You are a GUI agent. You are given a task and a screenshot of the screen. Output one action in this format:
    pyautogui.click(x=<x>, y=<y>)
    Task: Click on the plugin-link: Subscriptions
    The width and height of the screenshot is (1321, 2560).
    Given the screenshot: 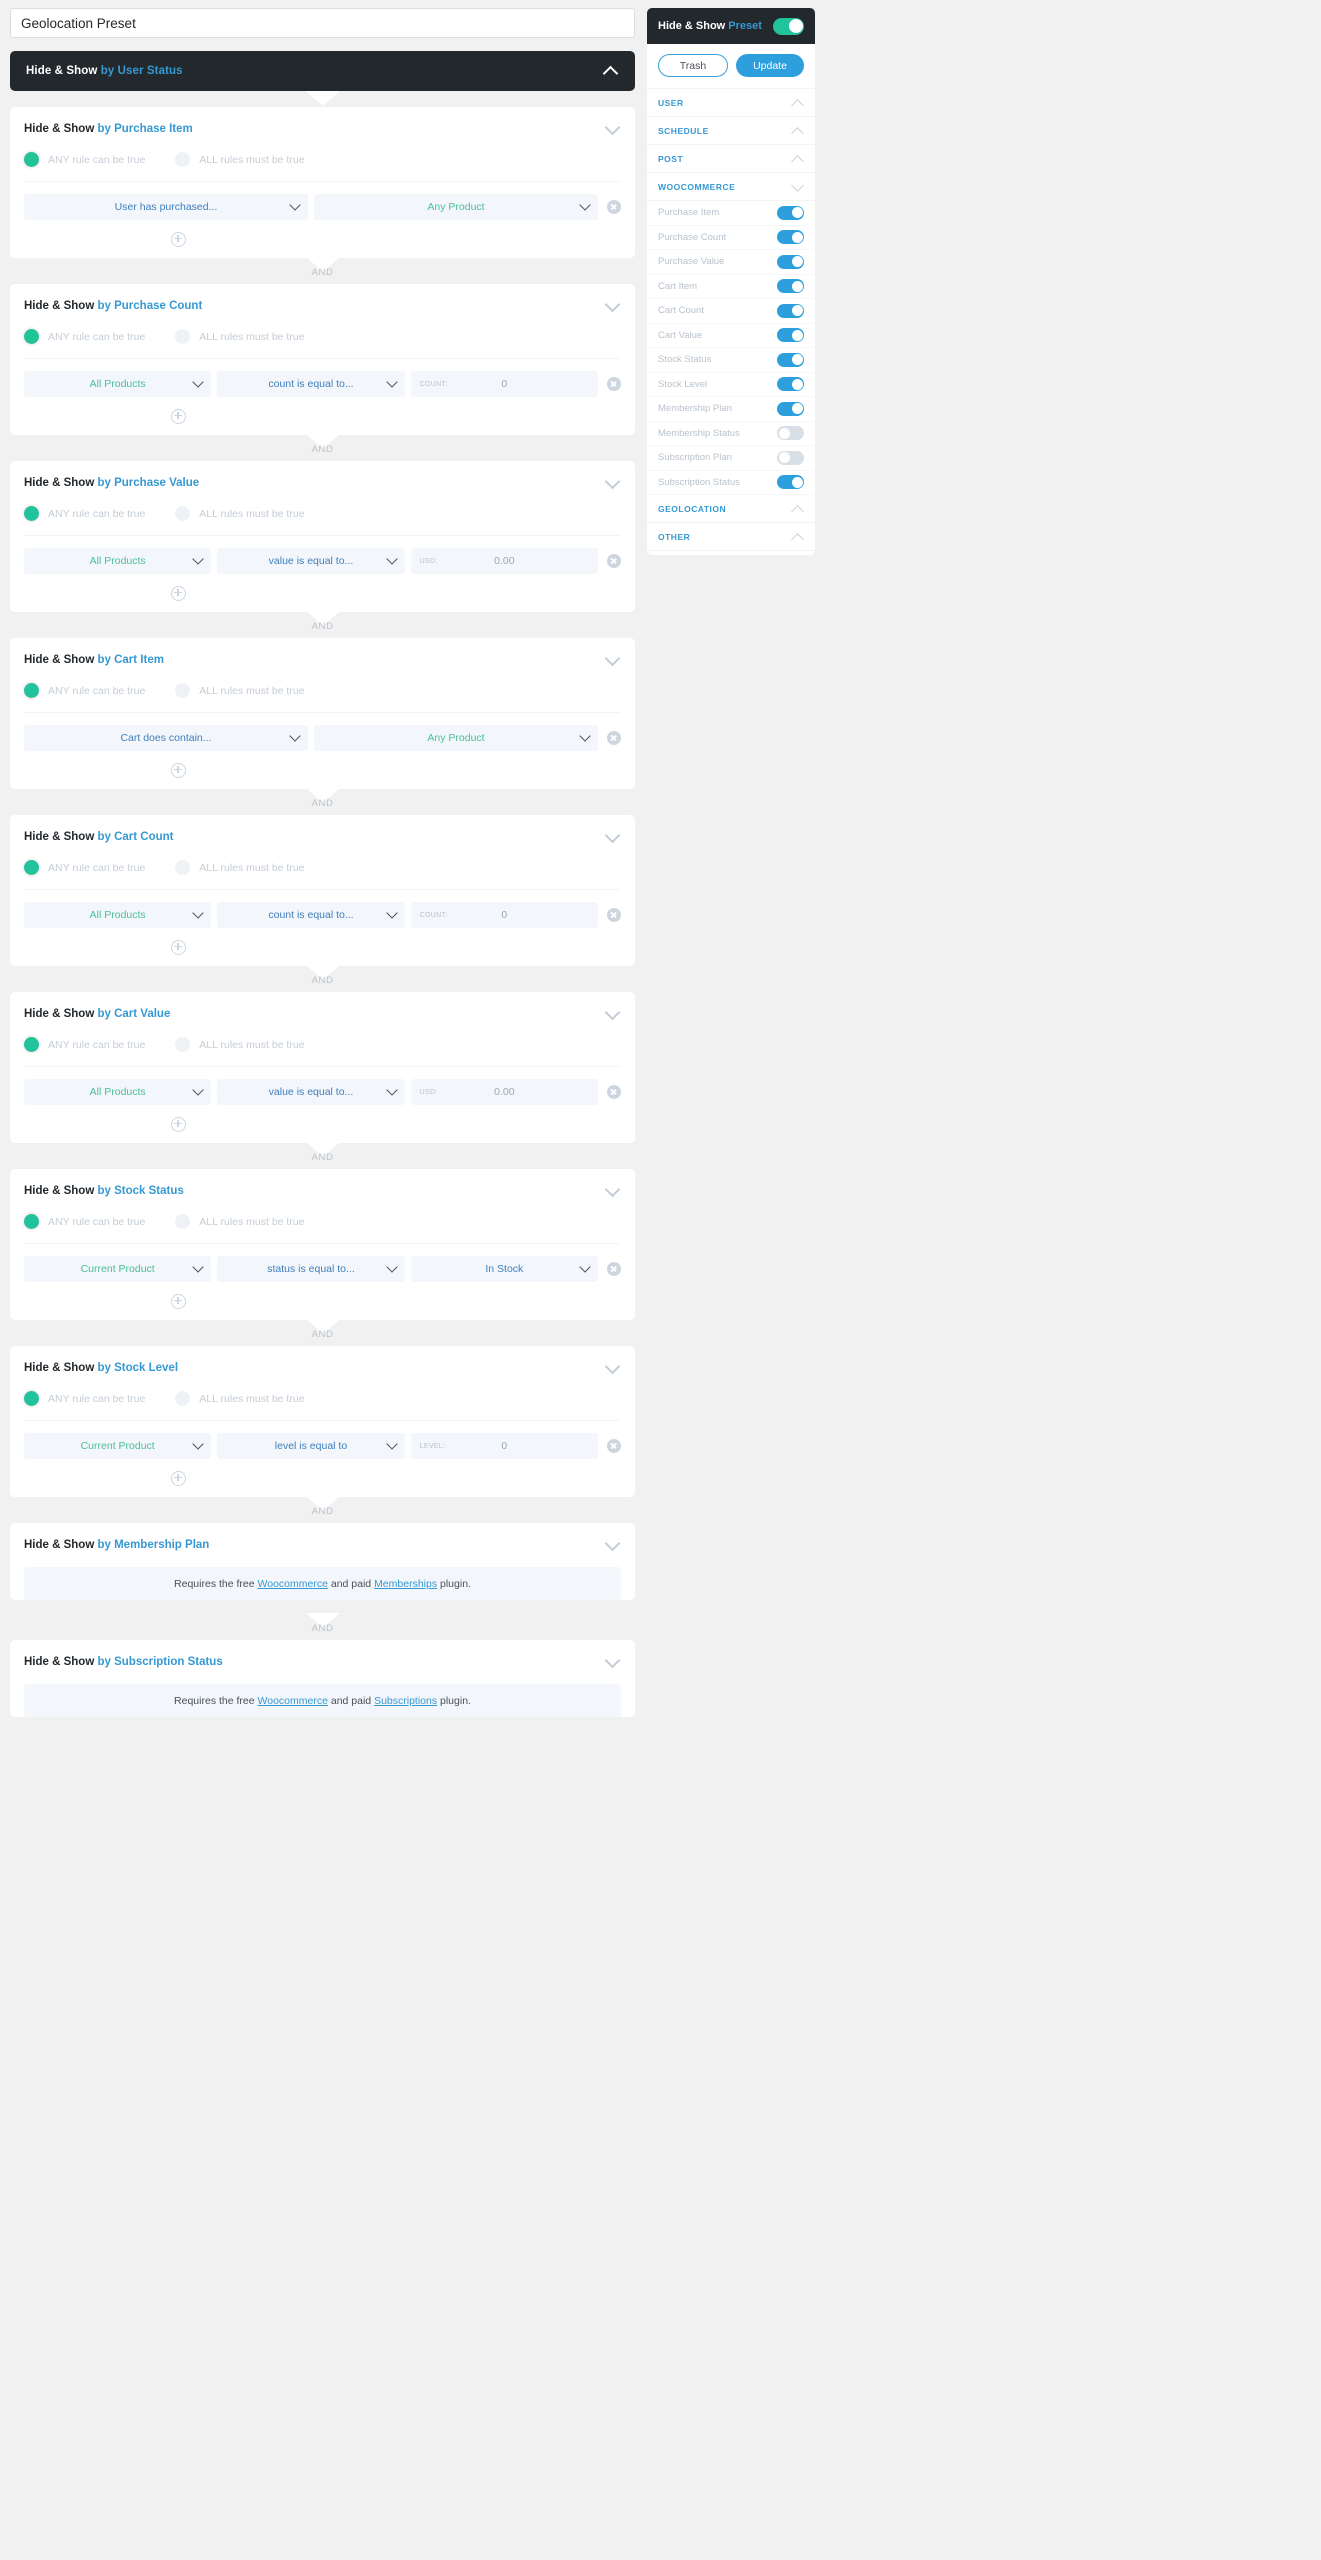 What is the action you would take?
    pyautogui.click(x=405, y=1701)
    